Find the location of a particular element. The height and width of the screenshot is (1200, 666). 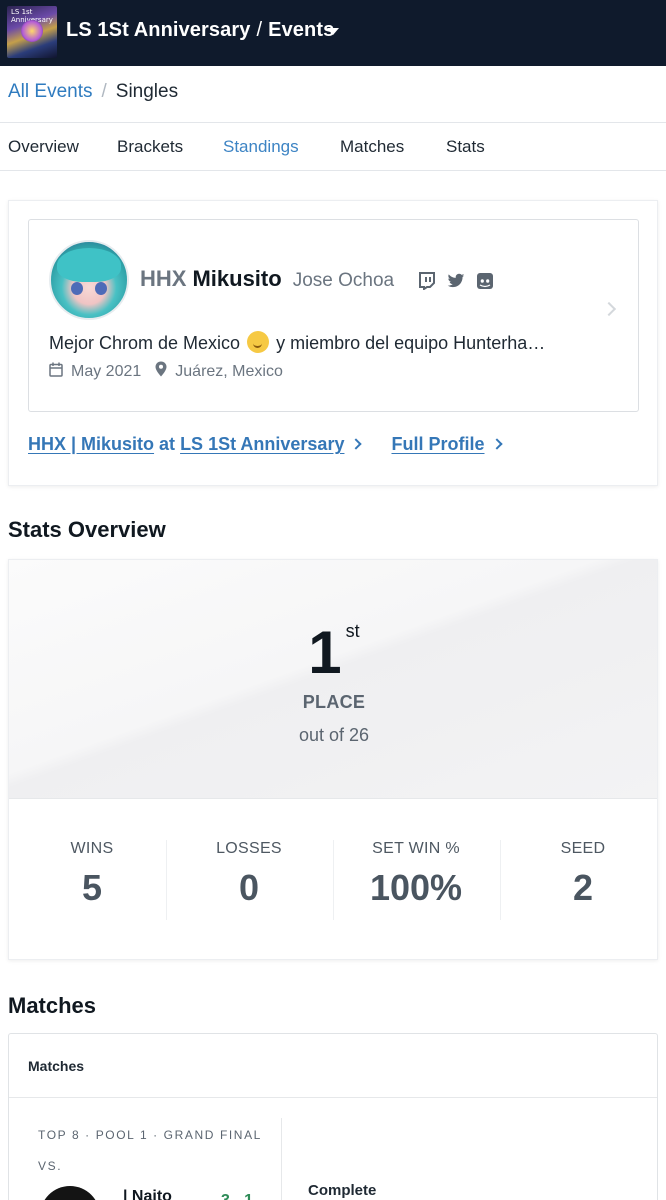

placement: 1st is located at coordinates (333, 652).